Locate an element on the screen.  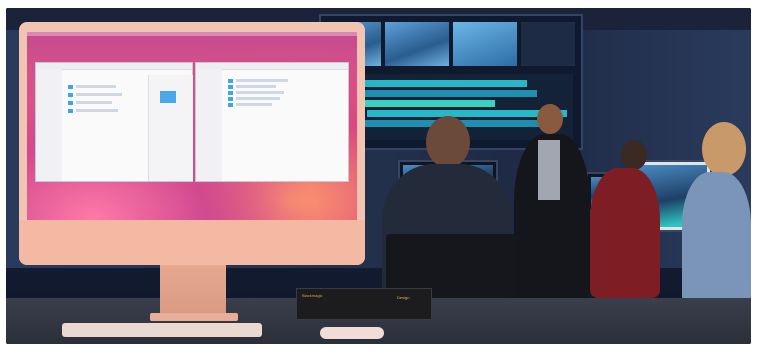
device-label: Blackmagic is located at coordinates (312, 295).